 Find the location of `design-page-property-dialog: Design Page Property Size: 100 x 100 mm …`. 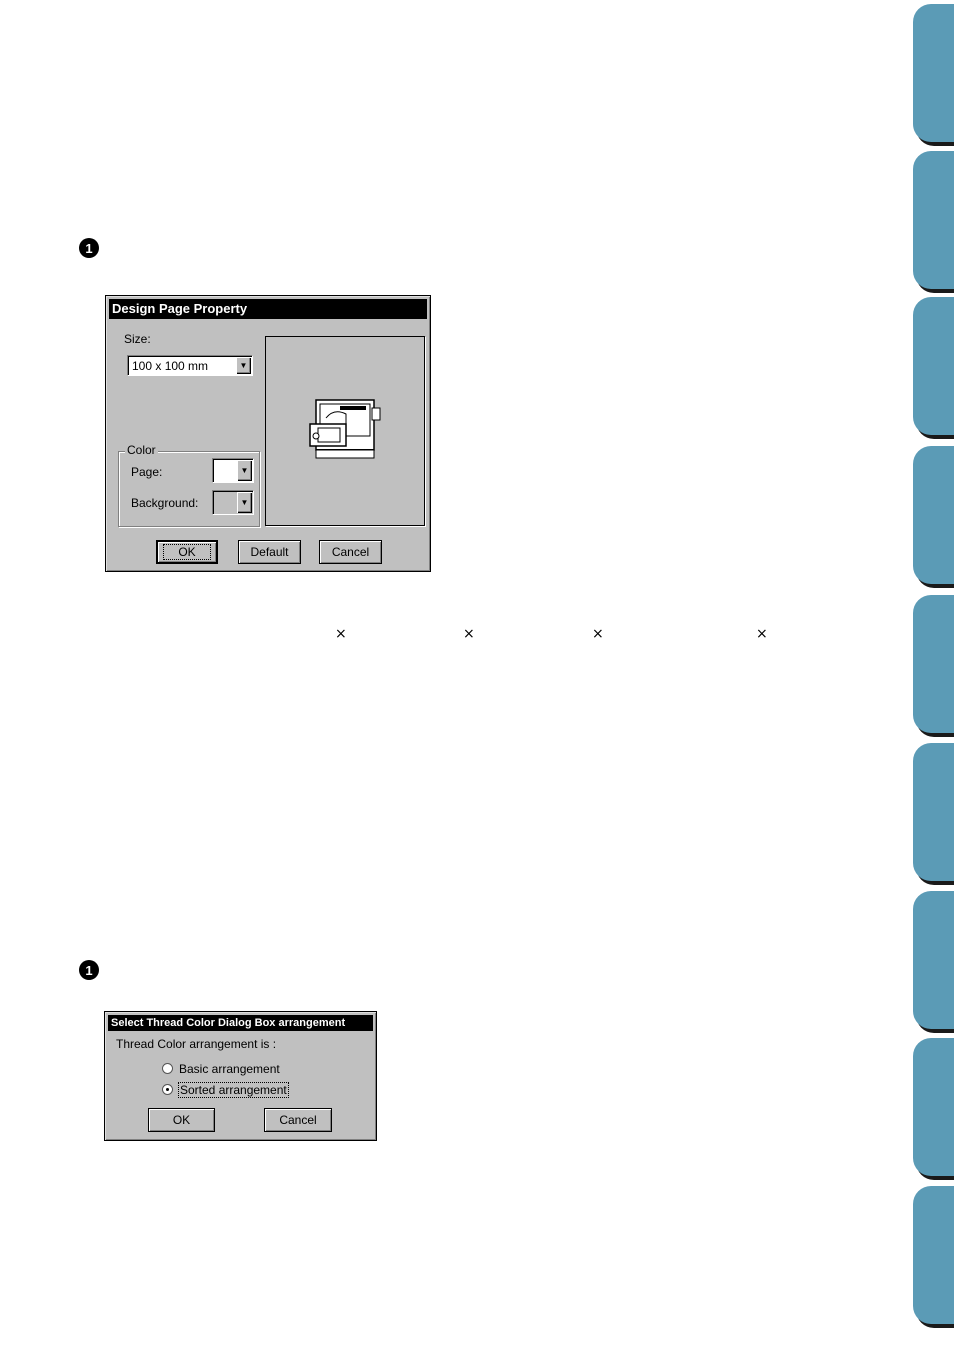

design-page-property-dialog: Design Page Property Size: 100 x 100 mm … is located at coordinates (268, 433).